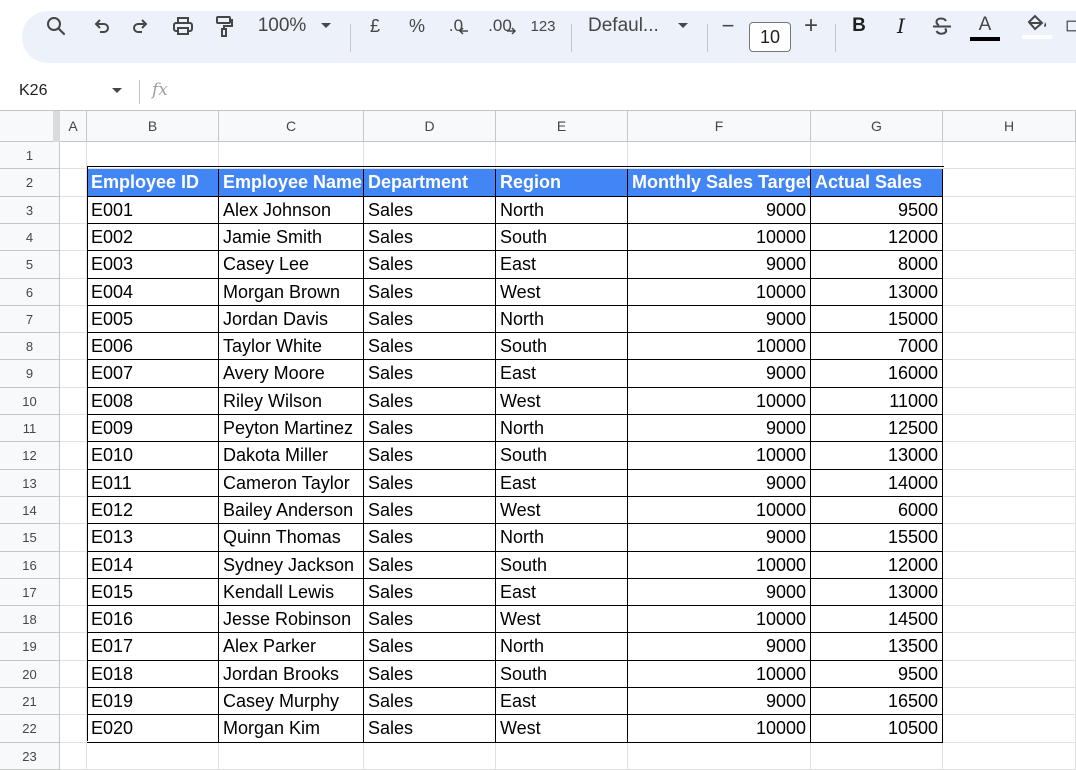  I want to click on cell-actual-sales: 12000, so click(877, 565).